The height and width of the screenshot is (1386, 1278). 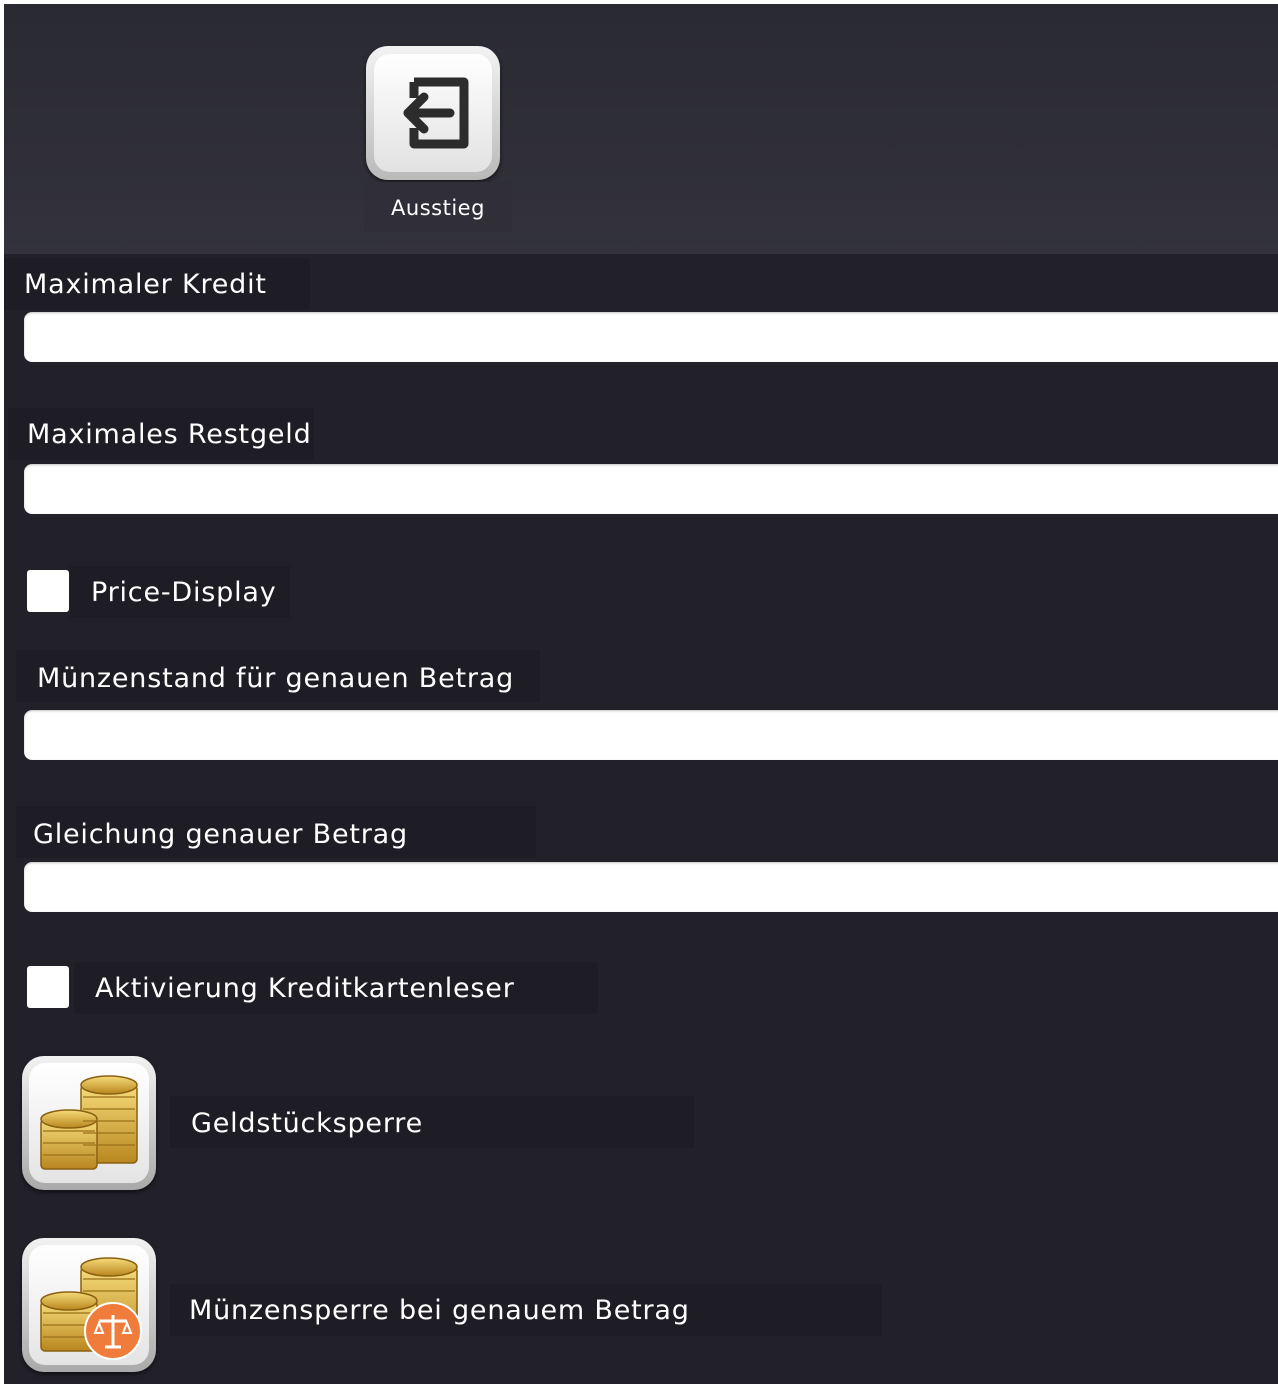 I want to click on exit-arrow-icon, so click(x=436, y=113).